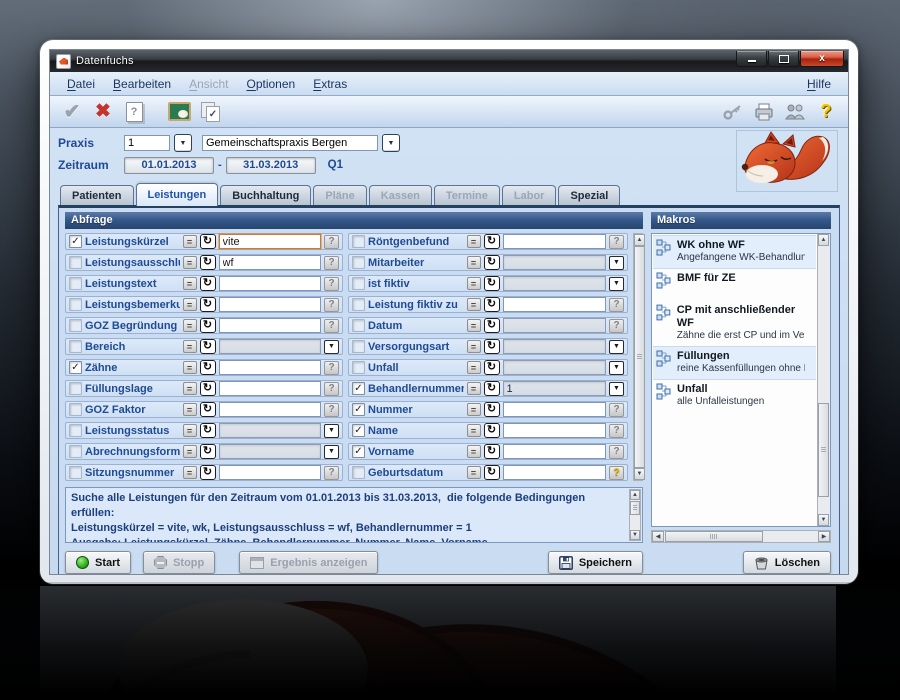  What do you see at coordinates (795, 112) in the screenshot?
I see `users-button` at bounding box center [795, 112].